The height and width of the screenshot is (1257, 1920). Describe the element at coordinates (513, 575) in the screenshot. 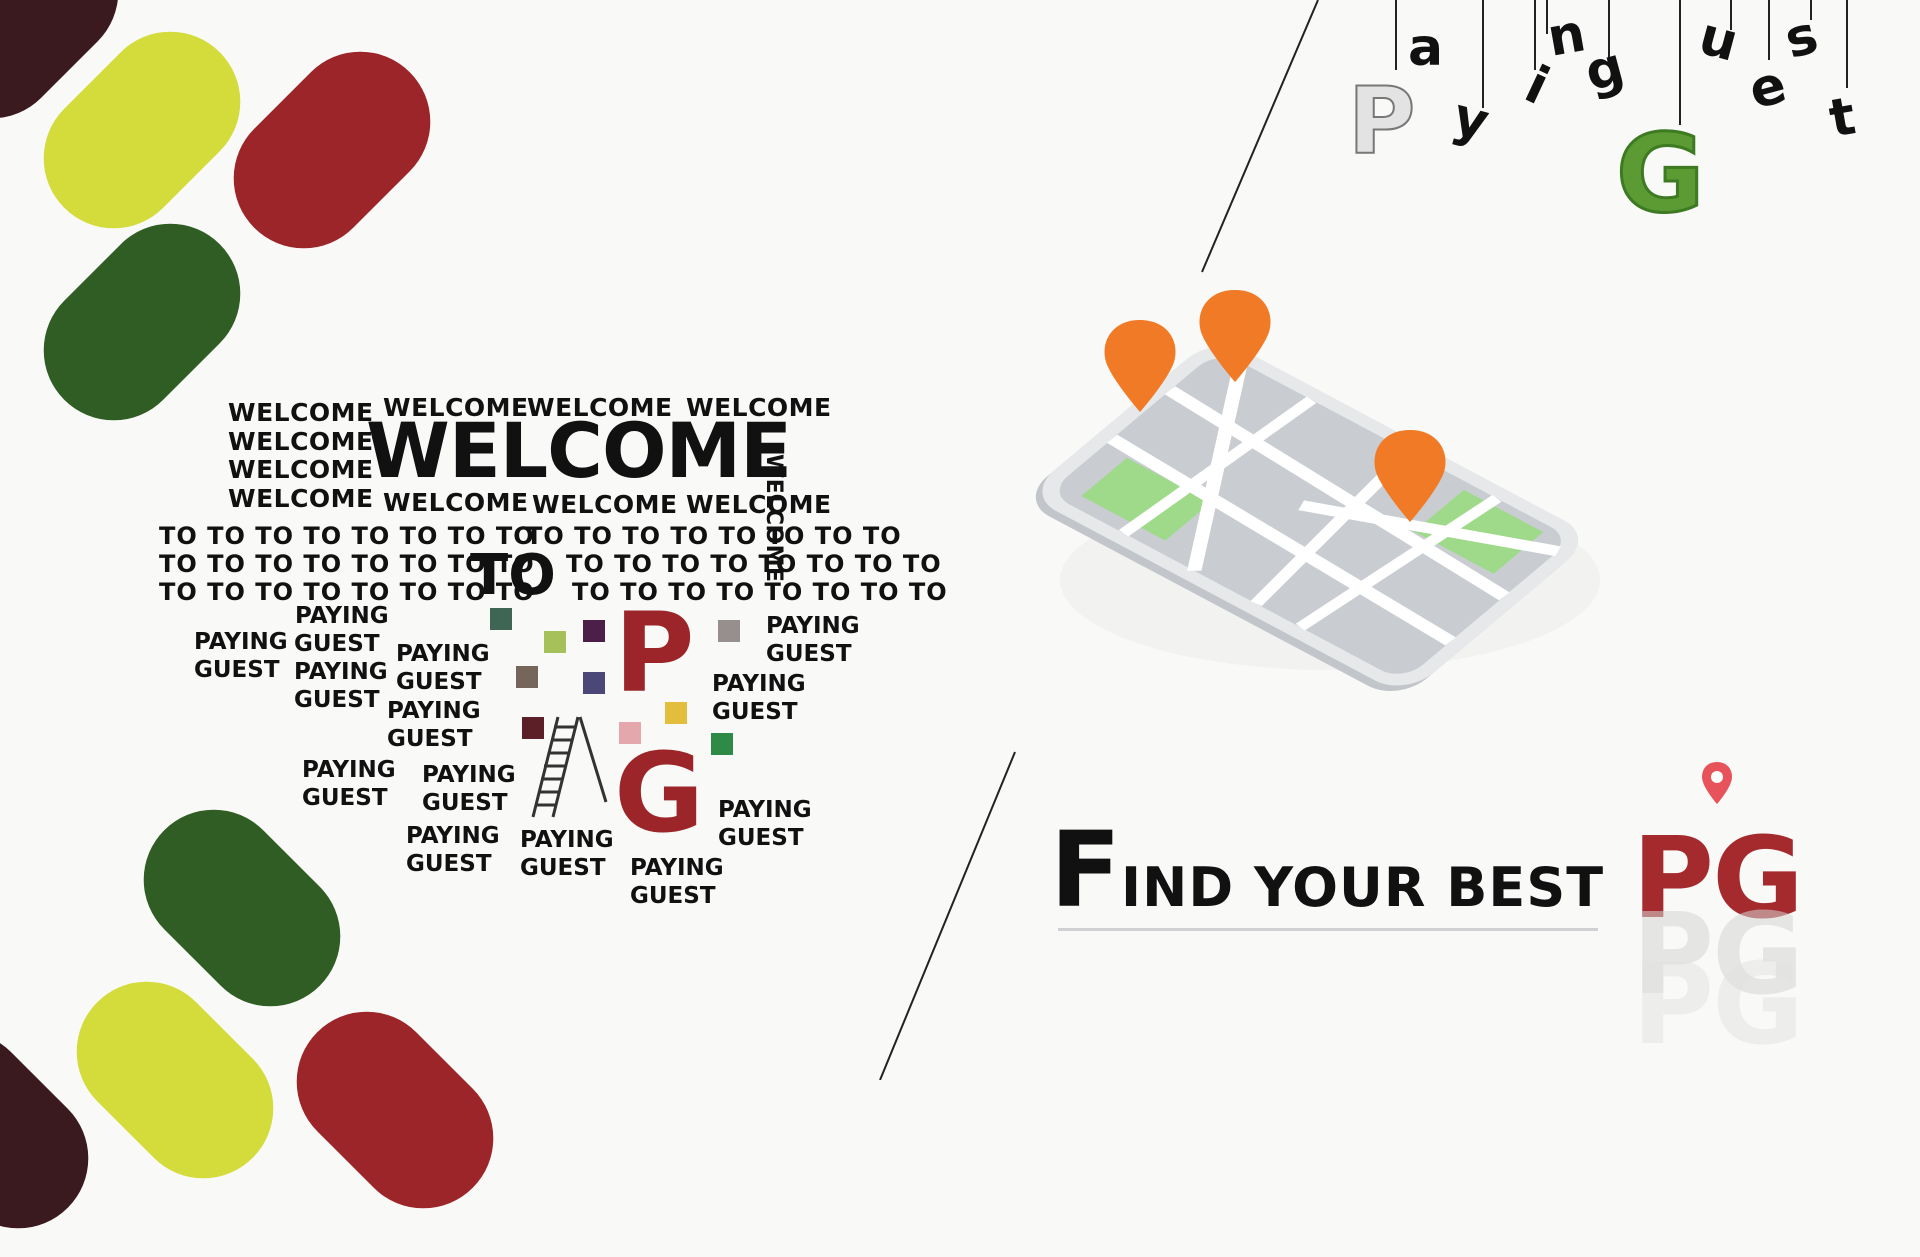

I see `to-big: TO` at that location.